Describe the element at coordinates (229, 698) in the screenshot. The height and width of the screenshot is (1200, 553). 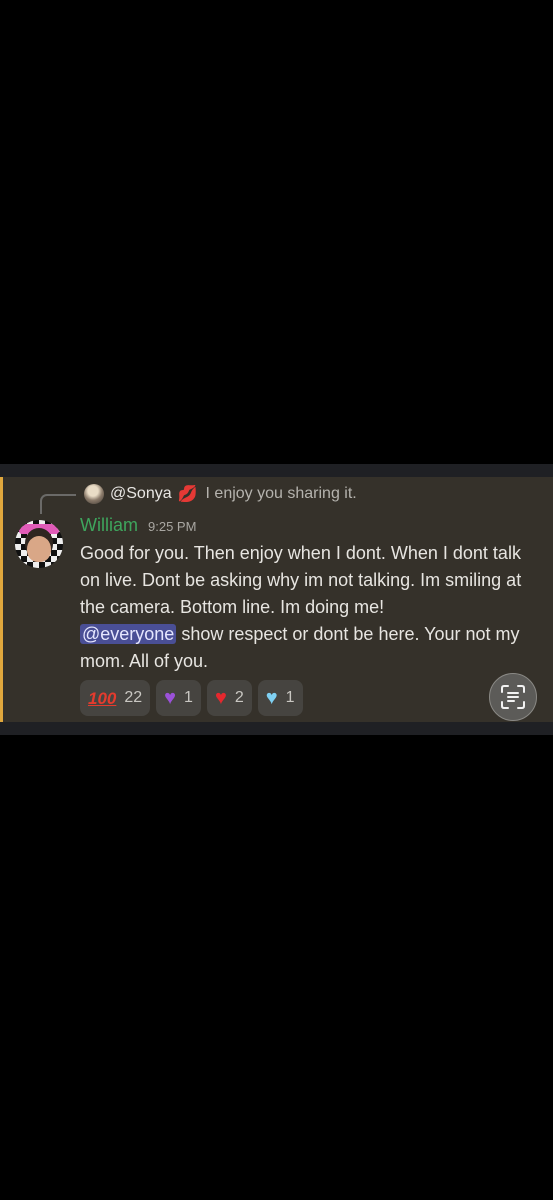
I see `reaction-red-heart: ♥ 2` at that location.